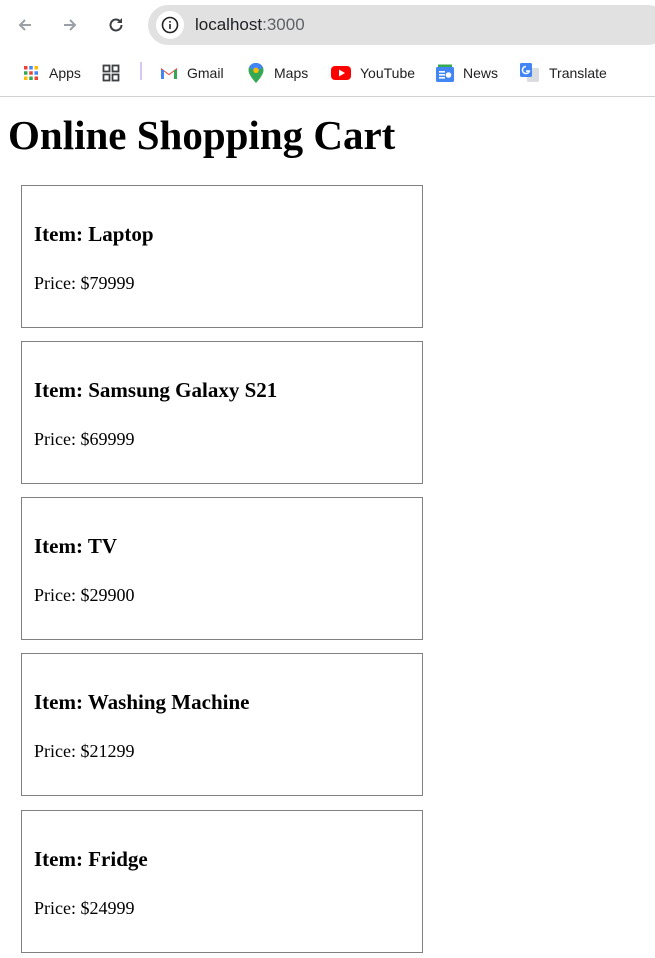 The width and height of the screenshot is (655, 958). What do you see at coordinates (283, 24) in the screenshot?
I see `url-port: :3000` at bounding box center [283, 24].